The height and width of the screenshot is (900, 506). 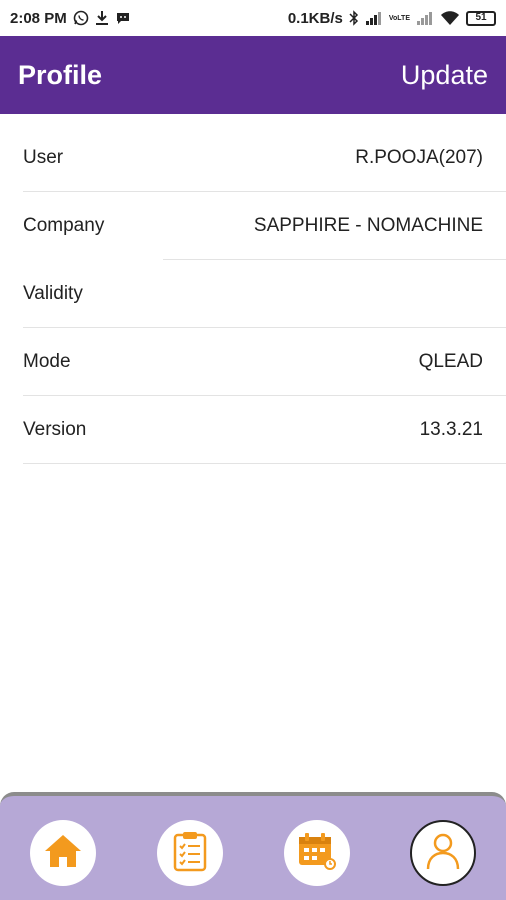 What do you see at coordinates (354, 18) in the screenshot?
I see `bluetooth-icon` at bounding box center [354, 18].